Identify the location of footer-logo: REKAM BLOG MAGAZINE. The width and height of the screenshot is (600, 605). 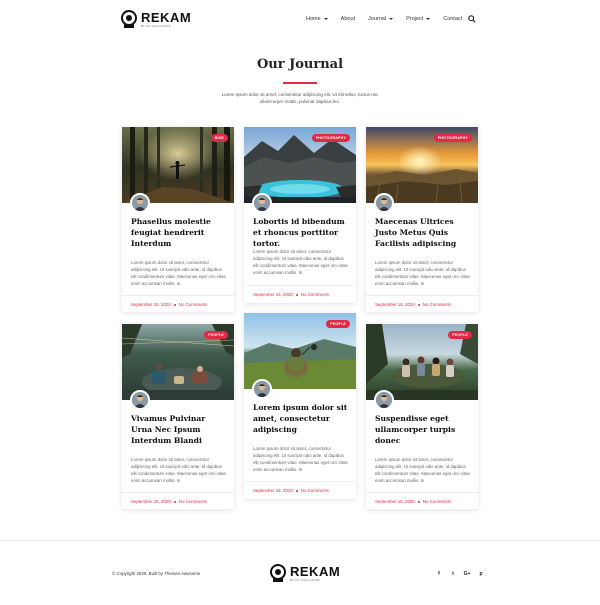
(305, 573).